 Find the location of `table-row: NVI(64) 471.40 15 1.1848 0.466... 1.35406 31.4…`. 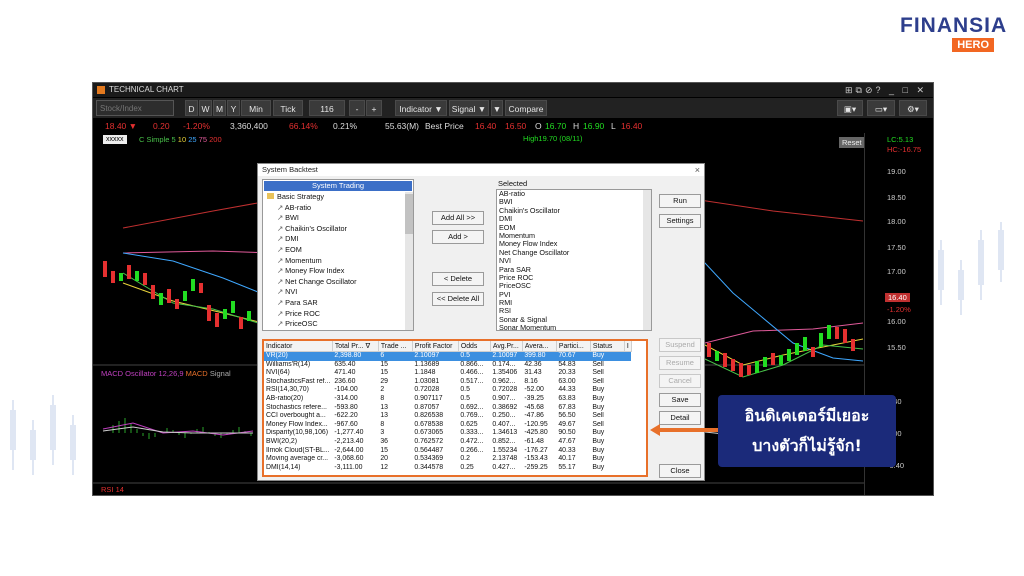

table-row: NVI(64) 471.40 15 1.1848 0.466... 1.35406 31.4… is located at coordinates (447, 373).